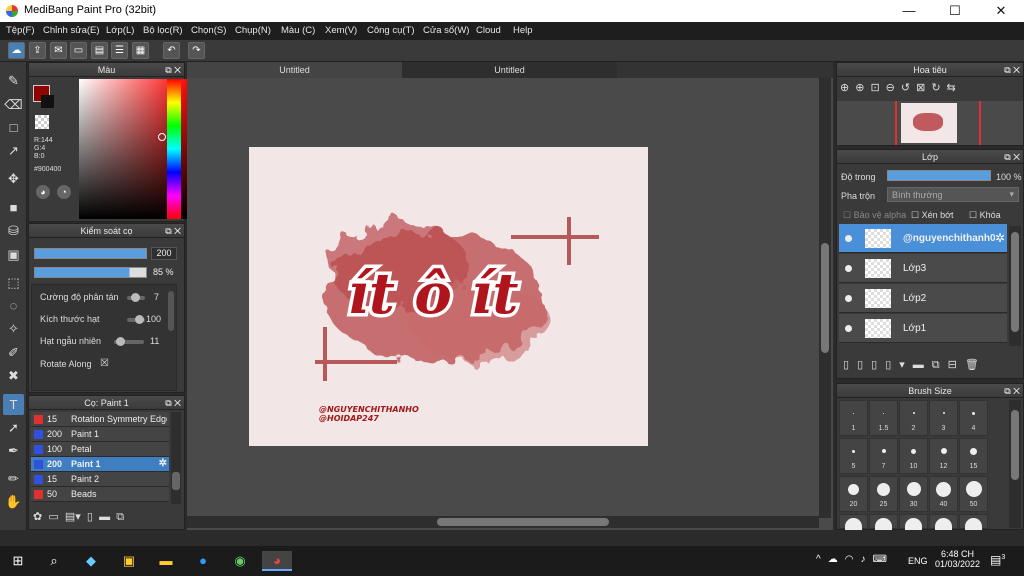 This screenshot has height=576, width=1024. I want to click on app-icon: ◉, so click(240, 561).